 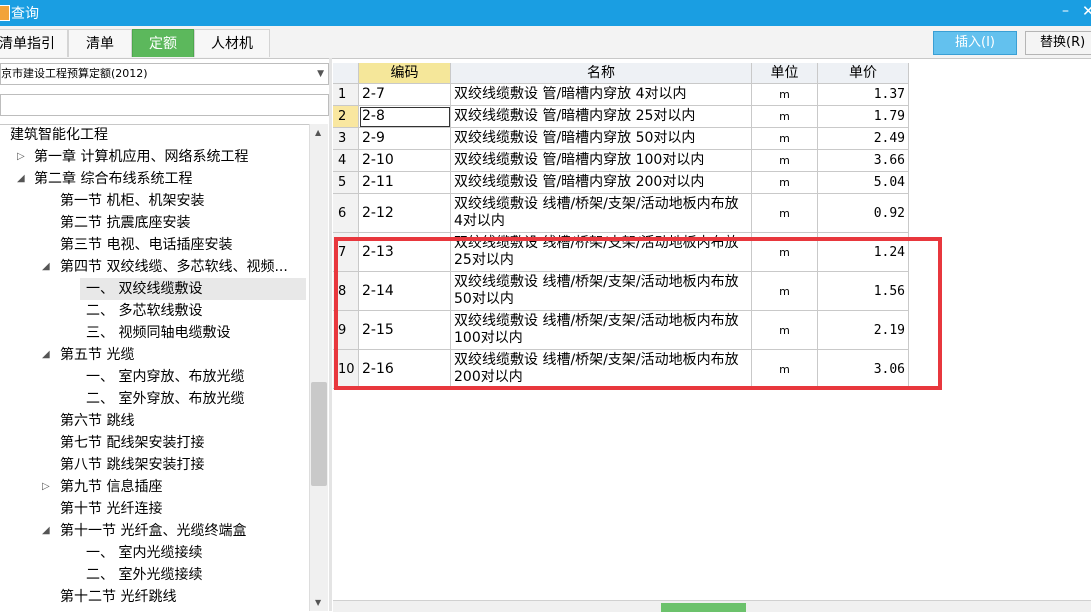 What do you see at coordinates (59, 135) in the screenshot?
I see `tree-item-label: 建筑智能化工程` at bounding box center [59, 135].